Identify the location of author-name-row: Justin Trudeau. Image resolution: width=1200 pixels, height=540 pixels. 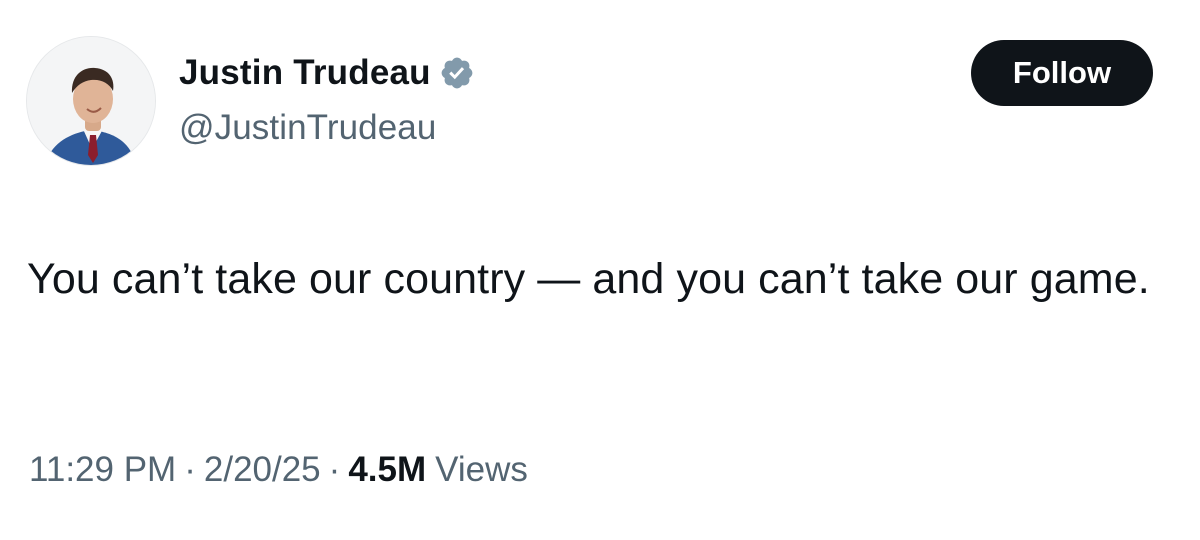
(327, 73).